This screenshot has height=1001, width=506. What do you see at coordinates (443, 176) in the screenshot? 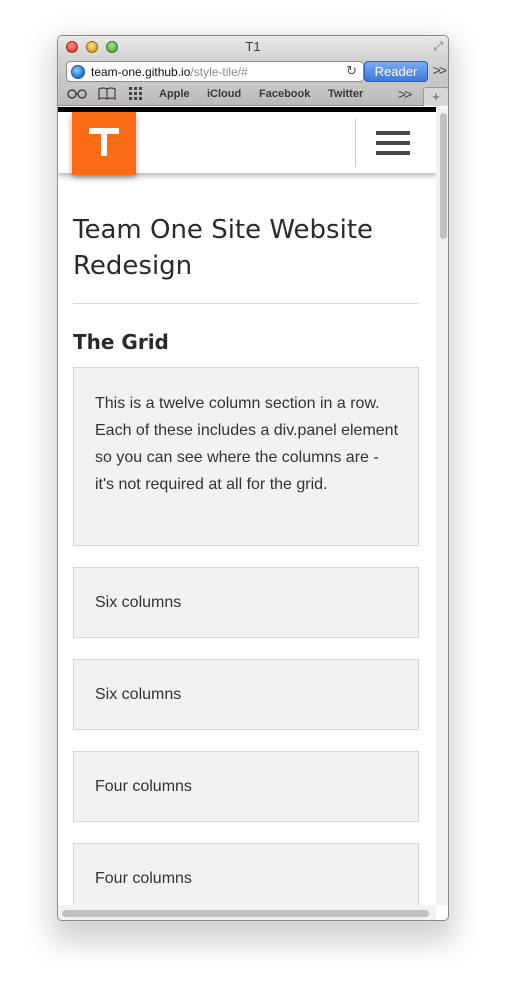
I see `vertical-scroll-thumb` at bounding box center [443, 176].